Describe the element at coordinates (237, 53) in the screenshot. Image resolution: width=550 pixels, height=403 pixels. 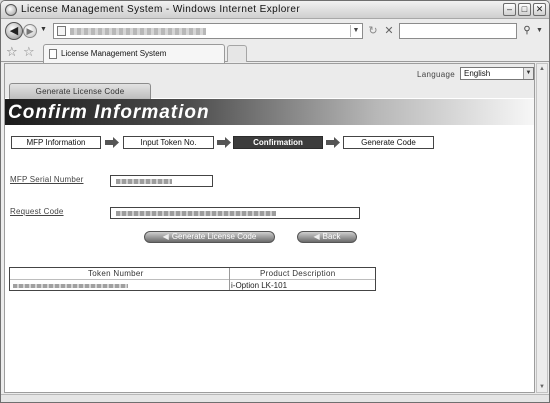
I see `new-tab-button` at that location.